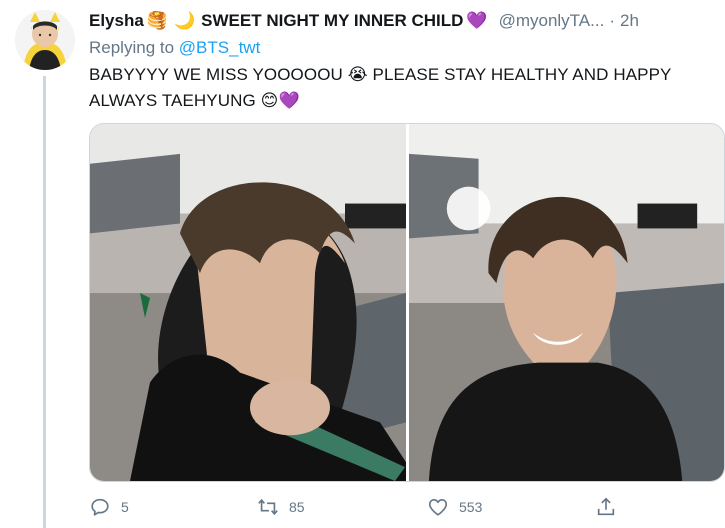 This screenshot has width=725, height=528. I want to click on avatar-image, so click(45, 40).